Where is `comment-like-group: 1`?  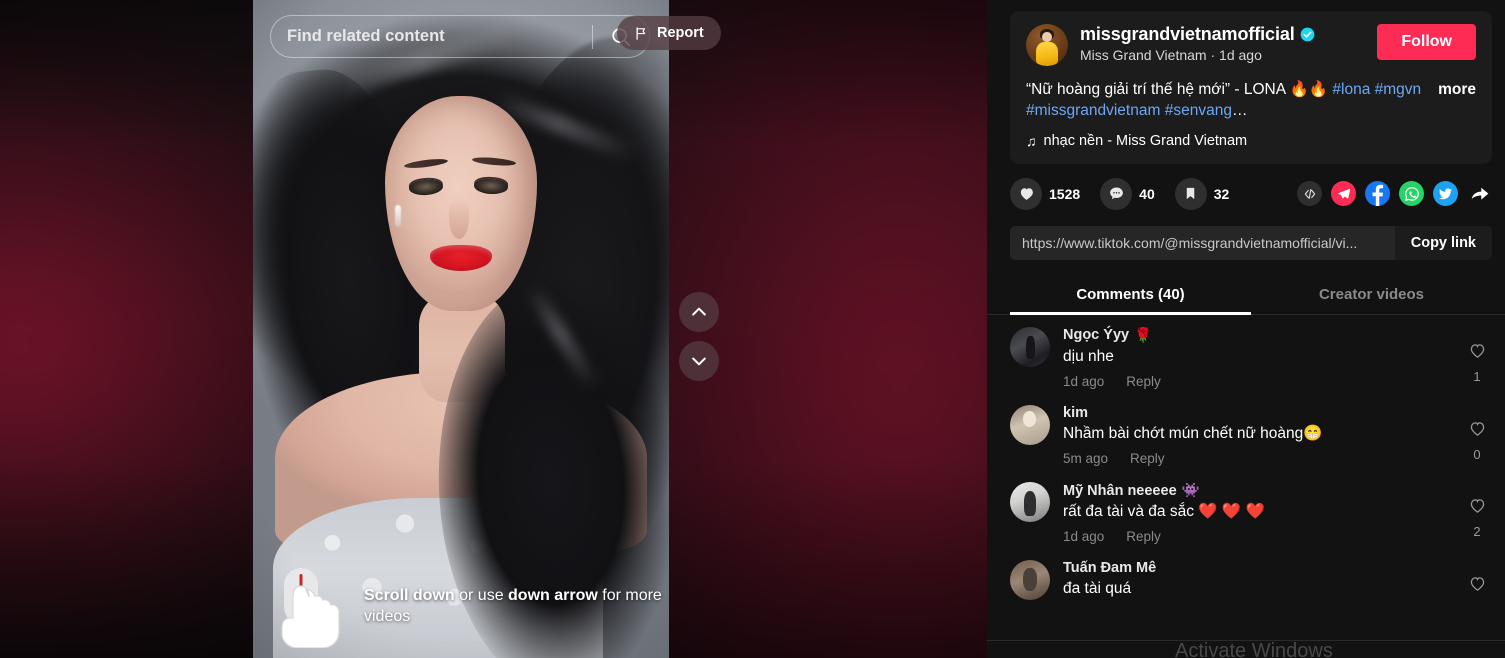 comment-like-group: 1 is located at coordinates (1477, 358).